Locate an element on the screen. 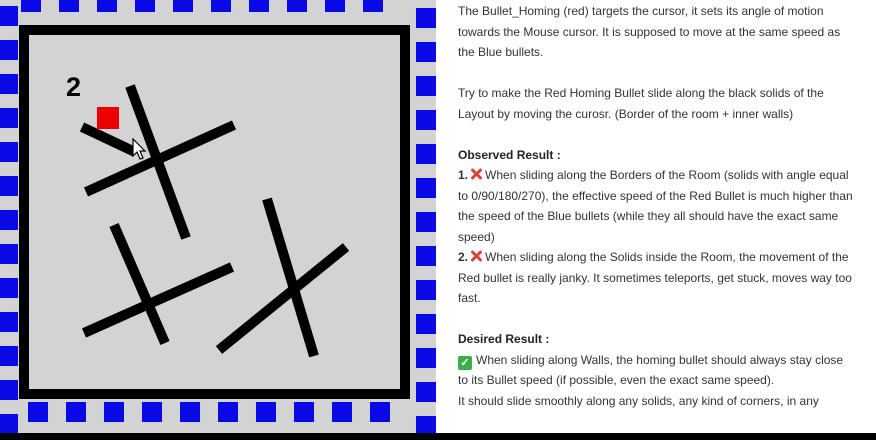 The width and height of the screenshot is (876, 440). observed-line: fast. is located at coordinates (469, 298).